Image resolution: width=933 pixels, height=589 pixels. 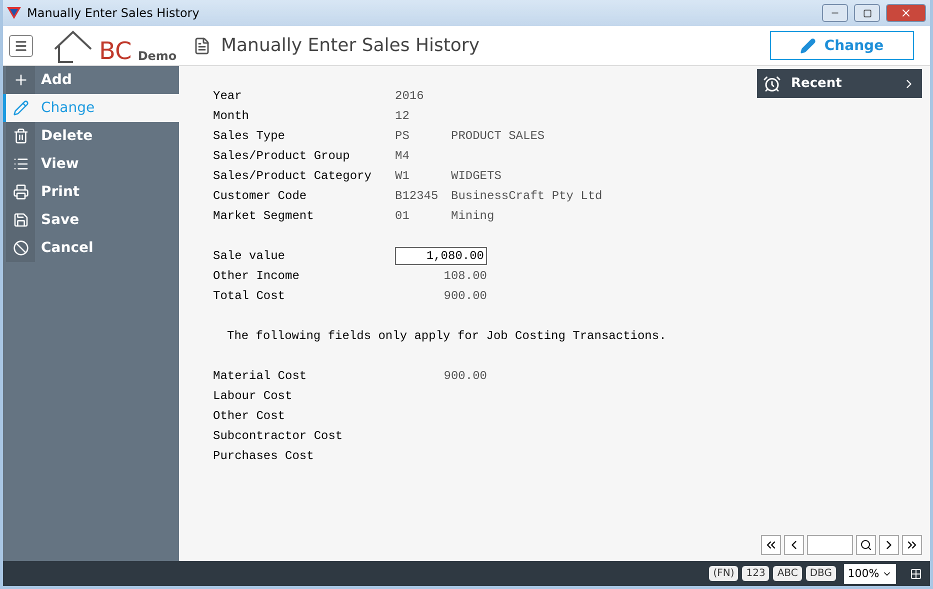 I want to click on menu-icon, so click(x=21, y=45).